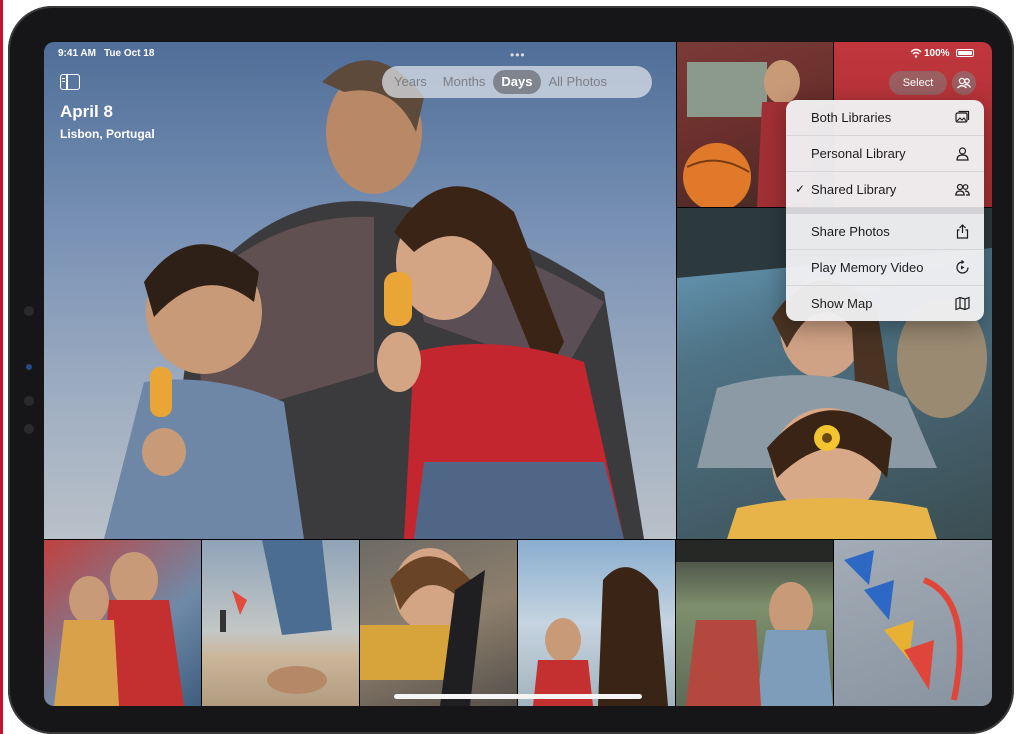  What do you see at coordinates (962, 154) in the screenshot?
I see `person-icon` at bounding box center [962, 154].